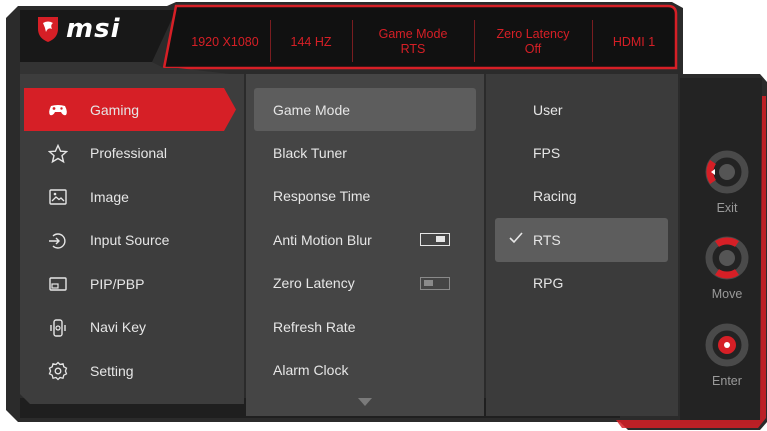  What do you see at coordinates (435, 240) in the screenshot?
I see `anti-motion-blur-toggle` at bounding box center [435, 240].